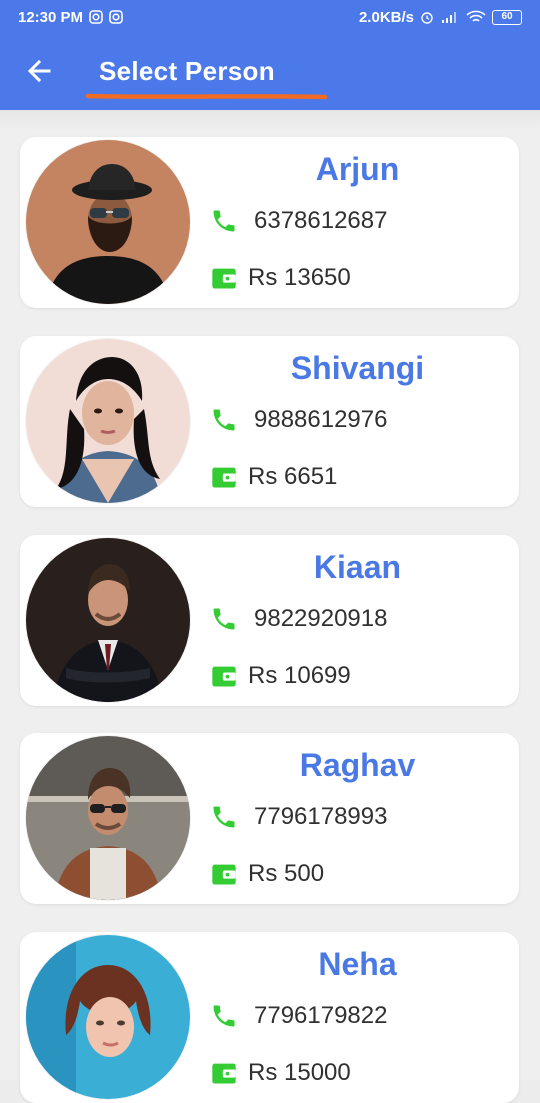 Image resolution: width=540 pixels, height=1103 pixels. I want to click on wallet-row: Rs 10699, so click(280, 676).